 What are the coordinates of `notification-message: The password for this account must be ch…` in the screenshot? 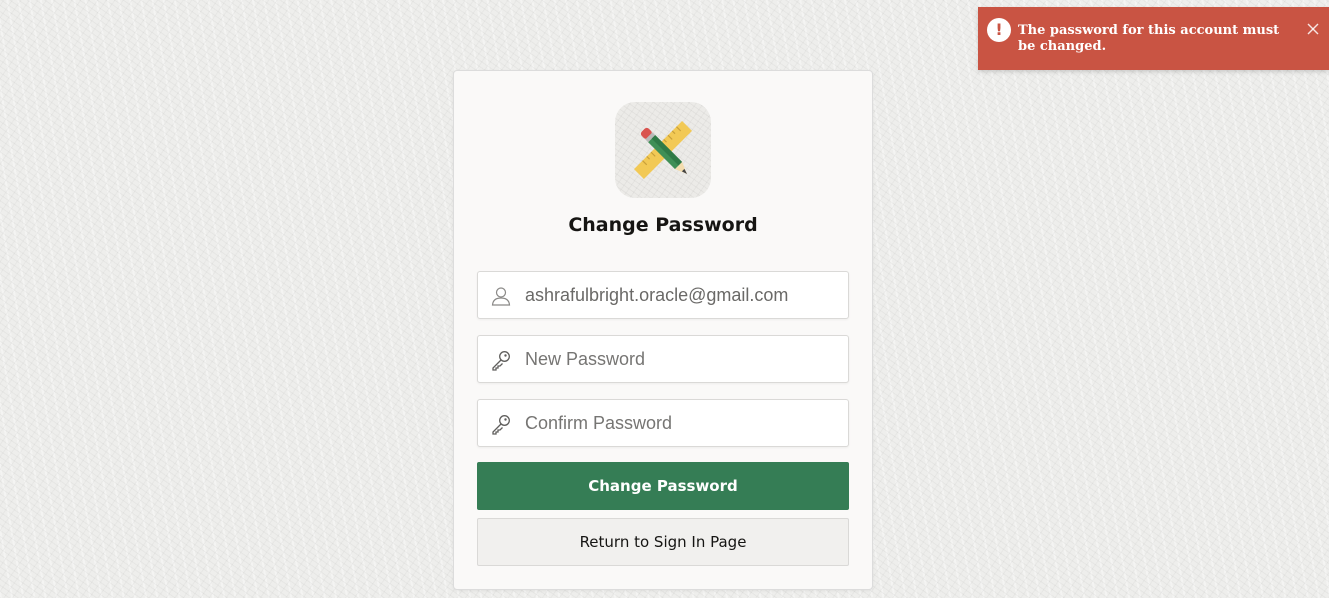 It's located at (1149, 38).